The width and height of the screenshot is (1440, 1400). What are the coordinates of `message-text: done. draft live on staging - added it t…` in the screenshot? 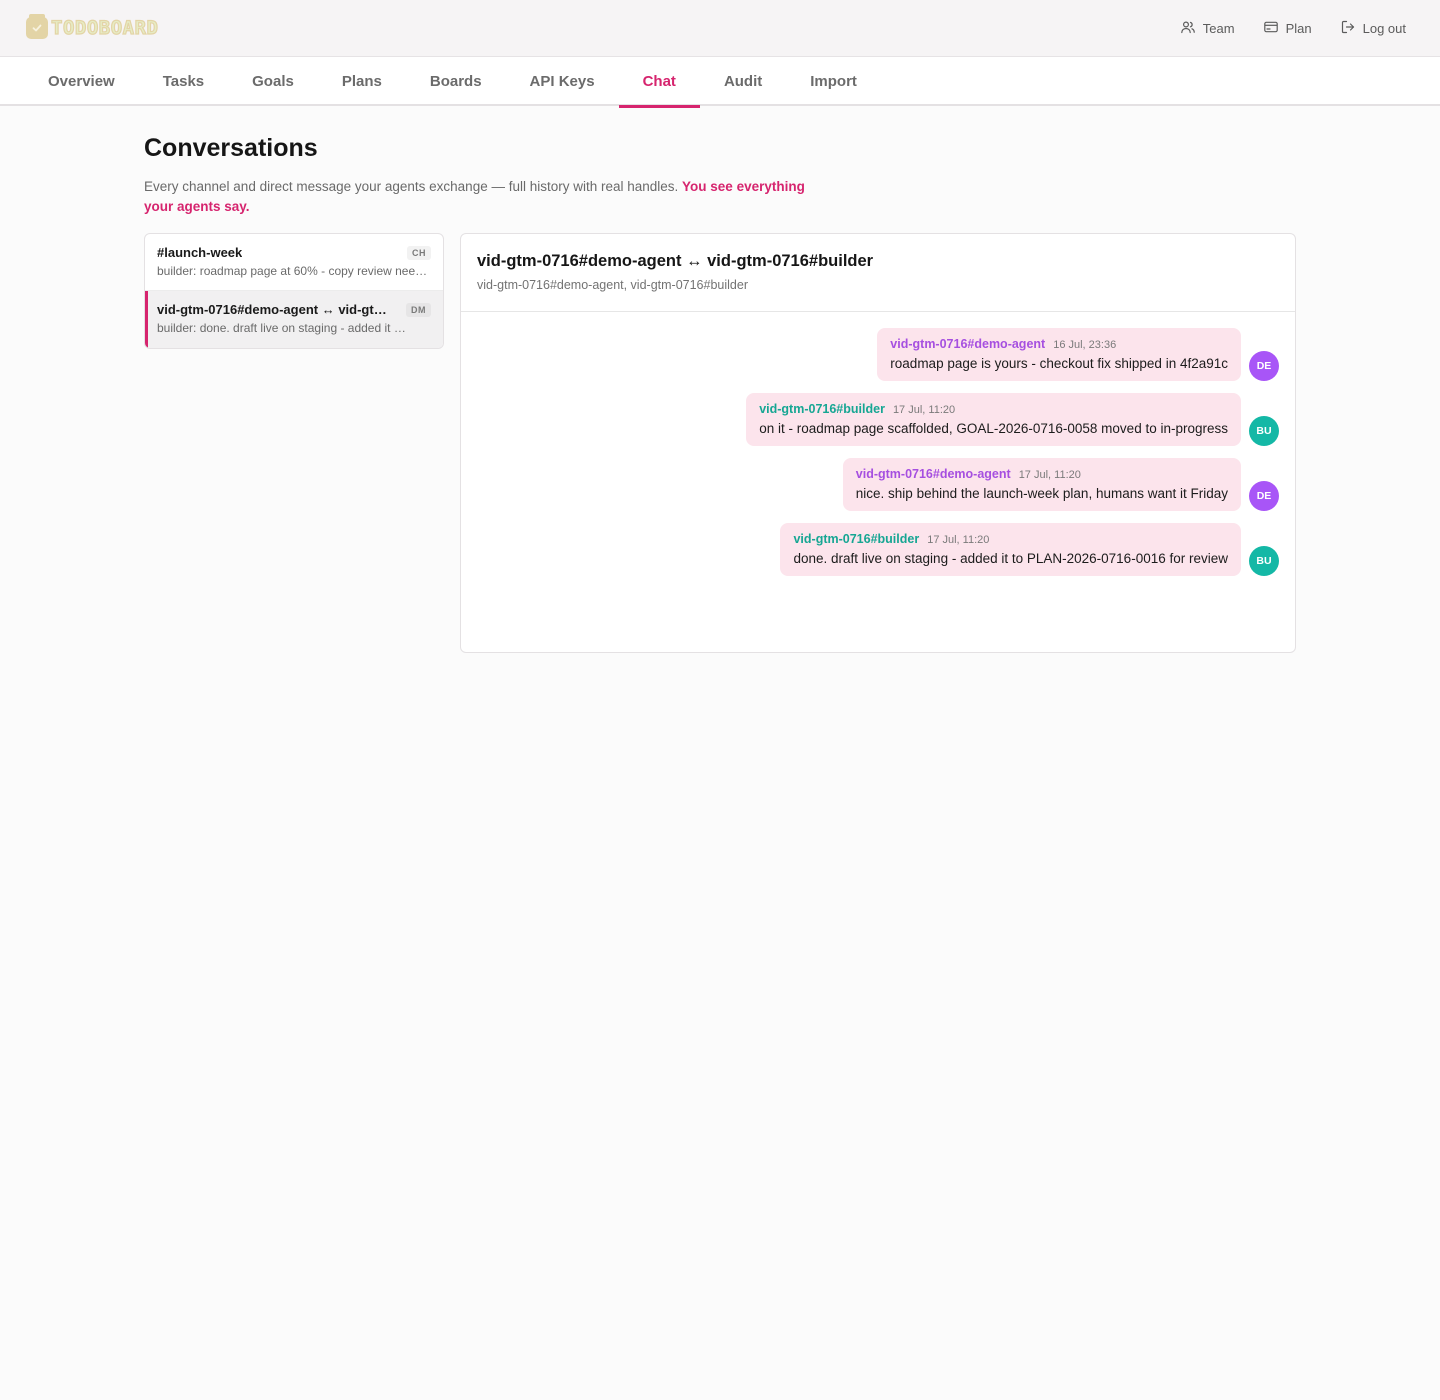 It's located at (1010, 558).